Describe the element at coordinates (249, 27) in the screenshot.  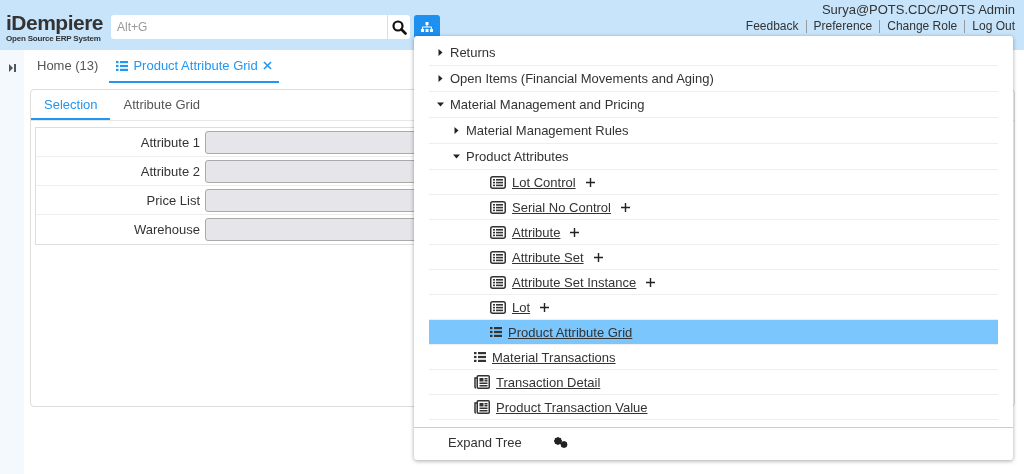
I see `search-field: Alt+G` at that location.